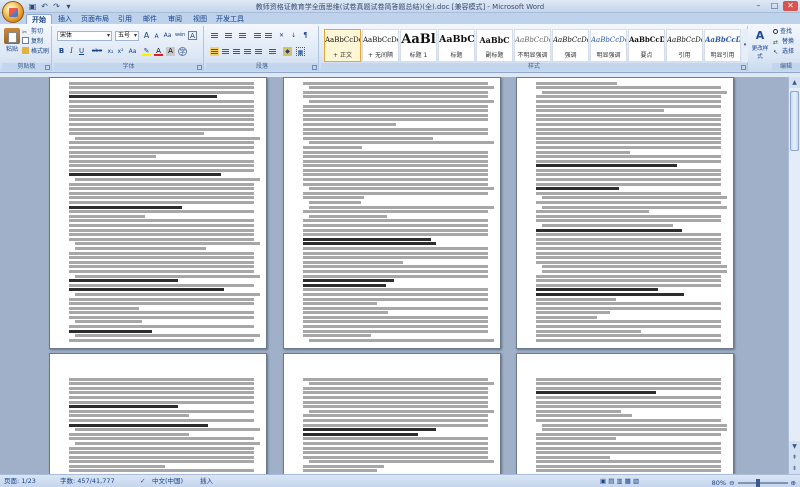  Describe the element at coordinates (619, 481) in the screenshot. I see `web-layout-icon: ▥` at that location.